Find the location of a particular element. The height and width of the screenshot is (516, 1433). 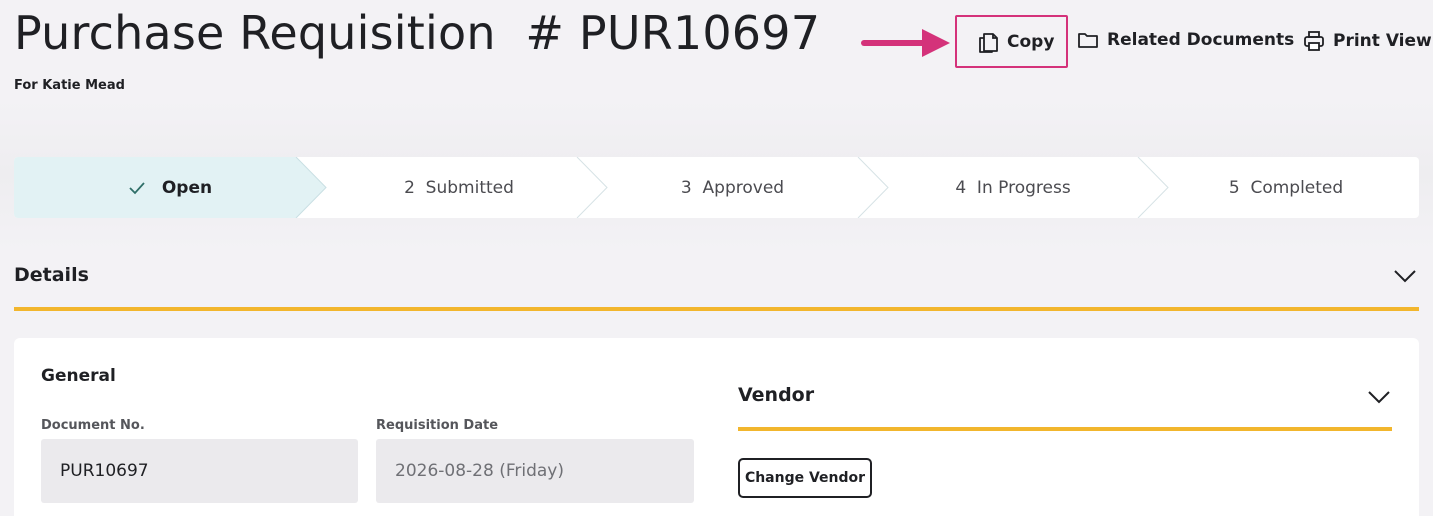

step-open: Open is located at coordinates (170, 187).